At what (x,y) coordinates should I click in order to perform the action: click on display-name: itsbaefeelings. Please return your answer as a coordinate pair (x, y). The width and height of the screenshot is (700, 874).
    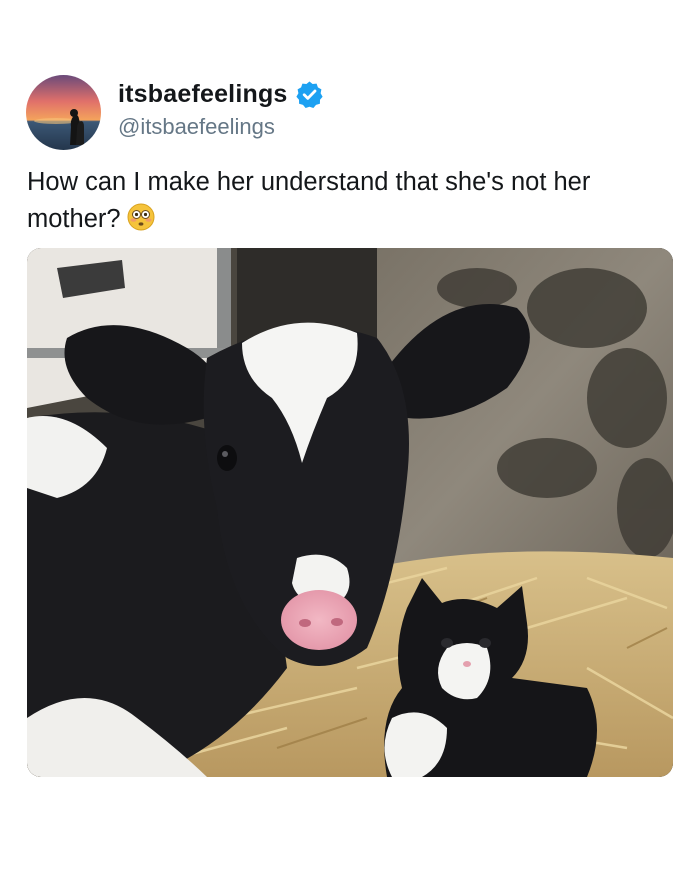
    Looking at the image, I should click on (203, 94).